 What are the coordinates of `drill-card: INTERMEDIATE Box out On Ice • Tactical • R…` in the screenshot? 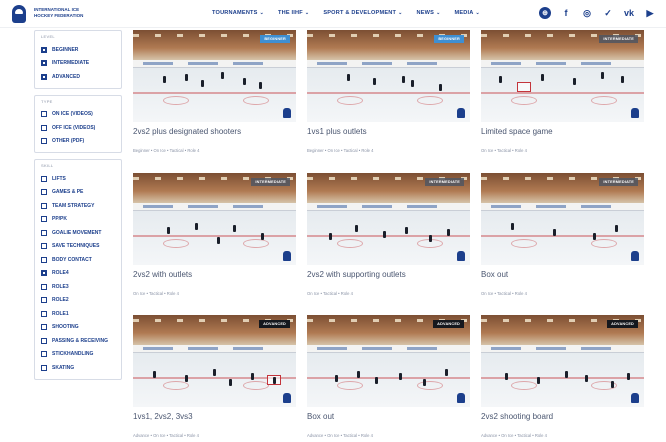 It's located at (562, 239).